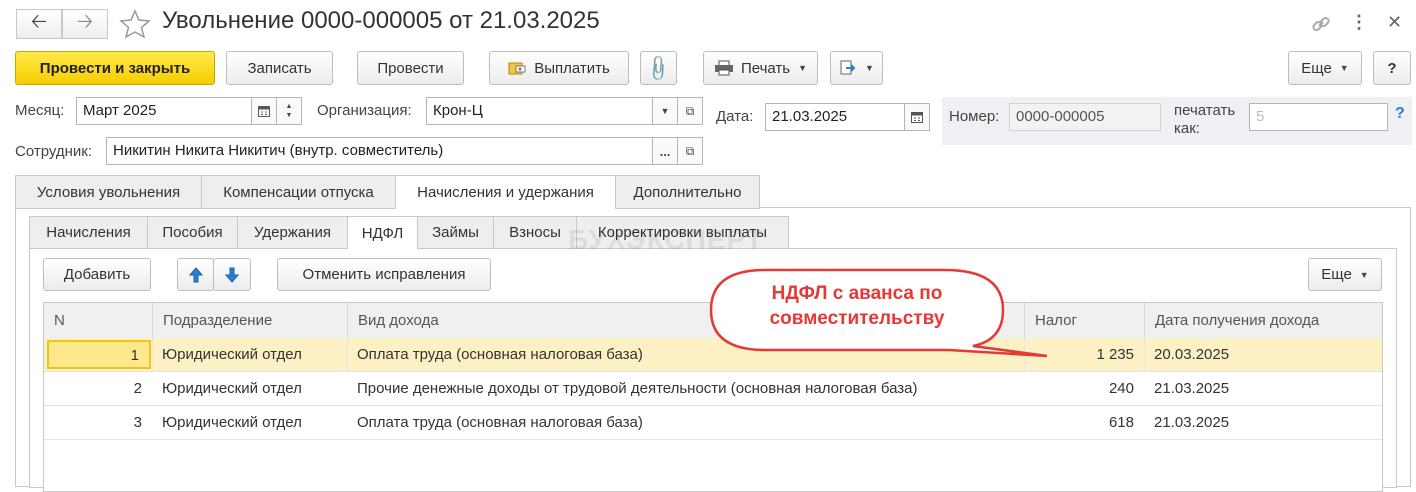 The width and height of the screenshot is (1416, 492). I want to click on subtab-contributions: Взносы, so click(535, 232).